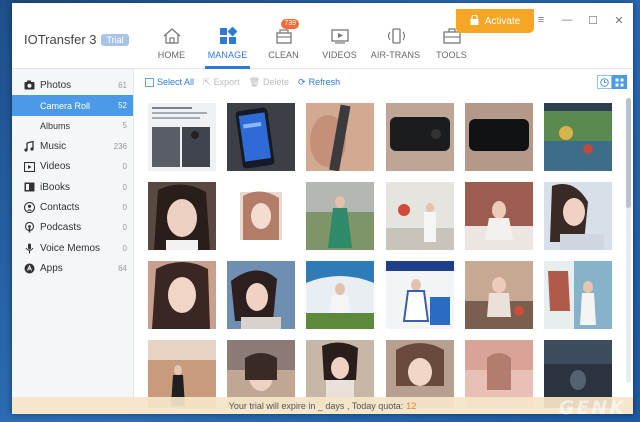 This screenshot has height=422, width=640. I want to click on sidebar-label: Voice Memos, so click(70, 248).